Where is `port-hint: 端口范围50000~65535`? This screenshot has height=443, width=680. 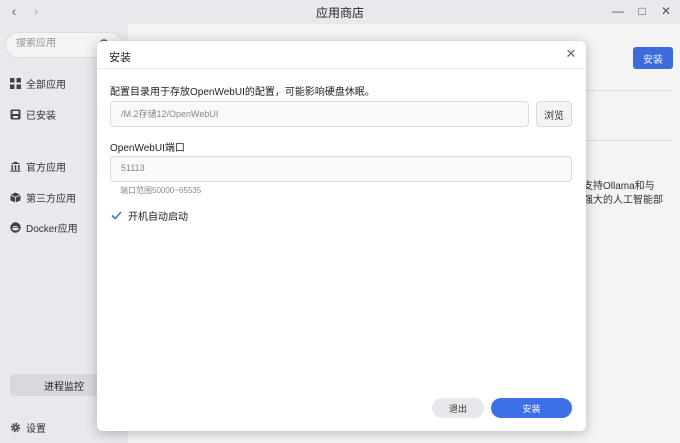 port-hint: 端口范围50000~65535 is located at coordinates (161, 190).